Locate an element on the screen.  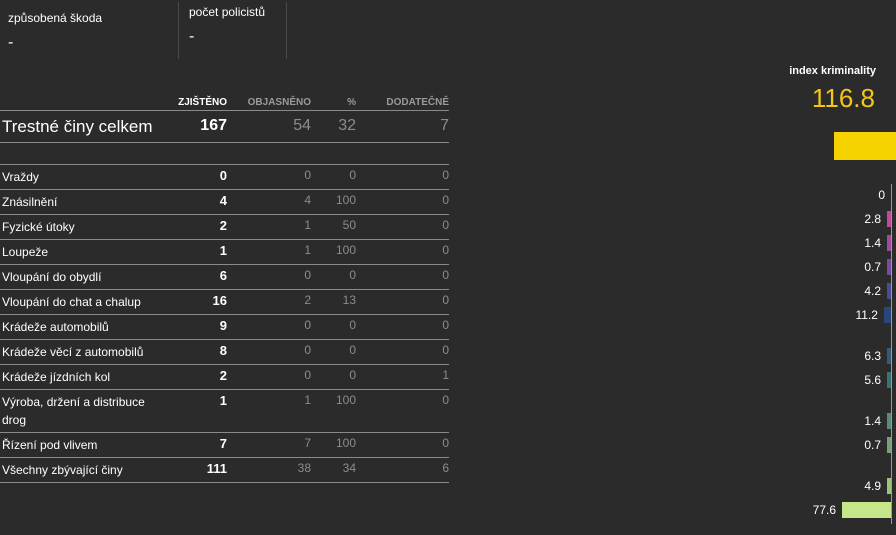
header-percent: % is located at coordinates (333, 100).